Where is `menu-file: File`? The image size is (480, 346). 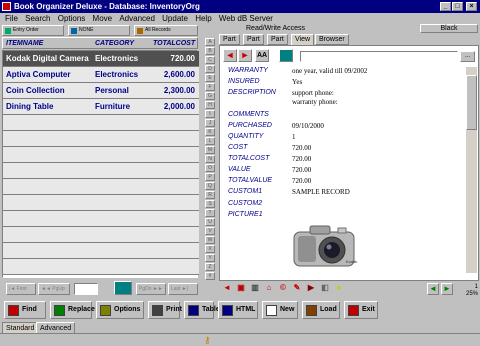 menu-file: File is located at coordinates (11, 18).